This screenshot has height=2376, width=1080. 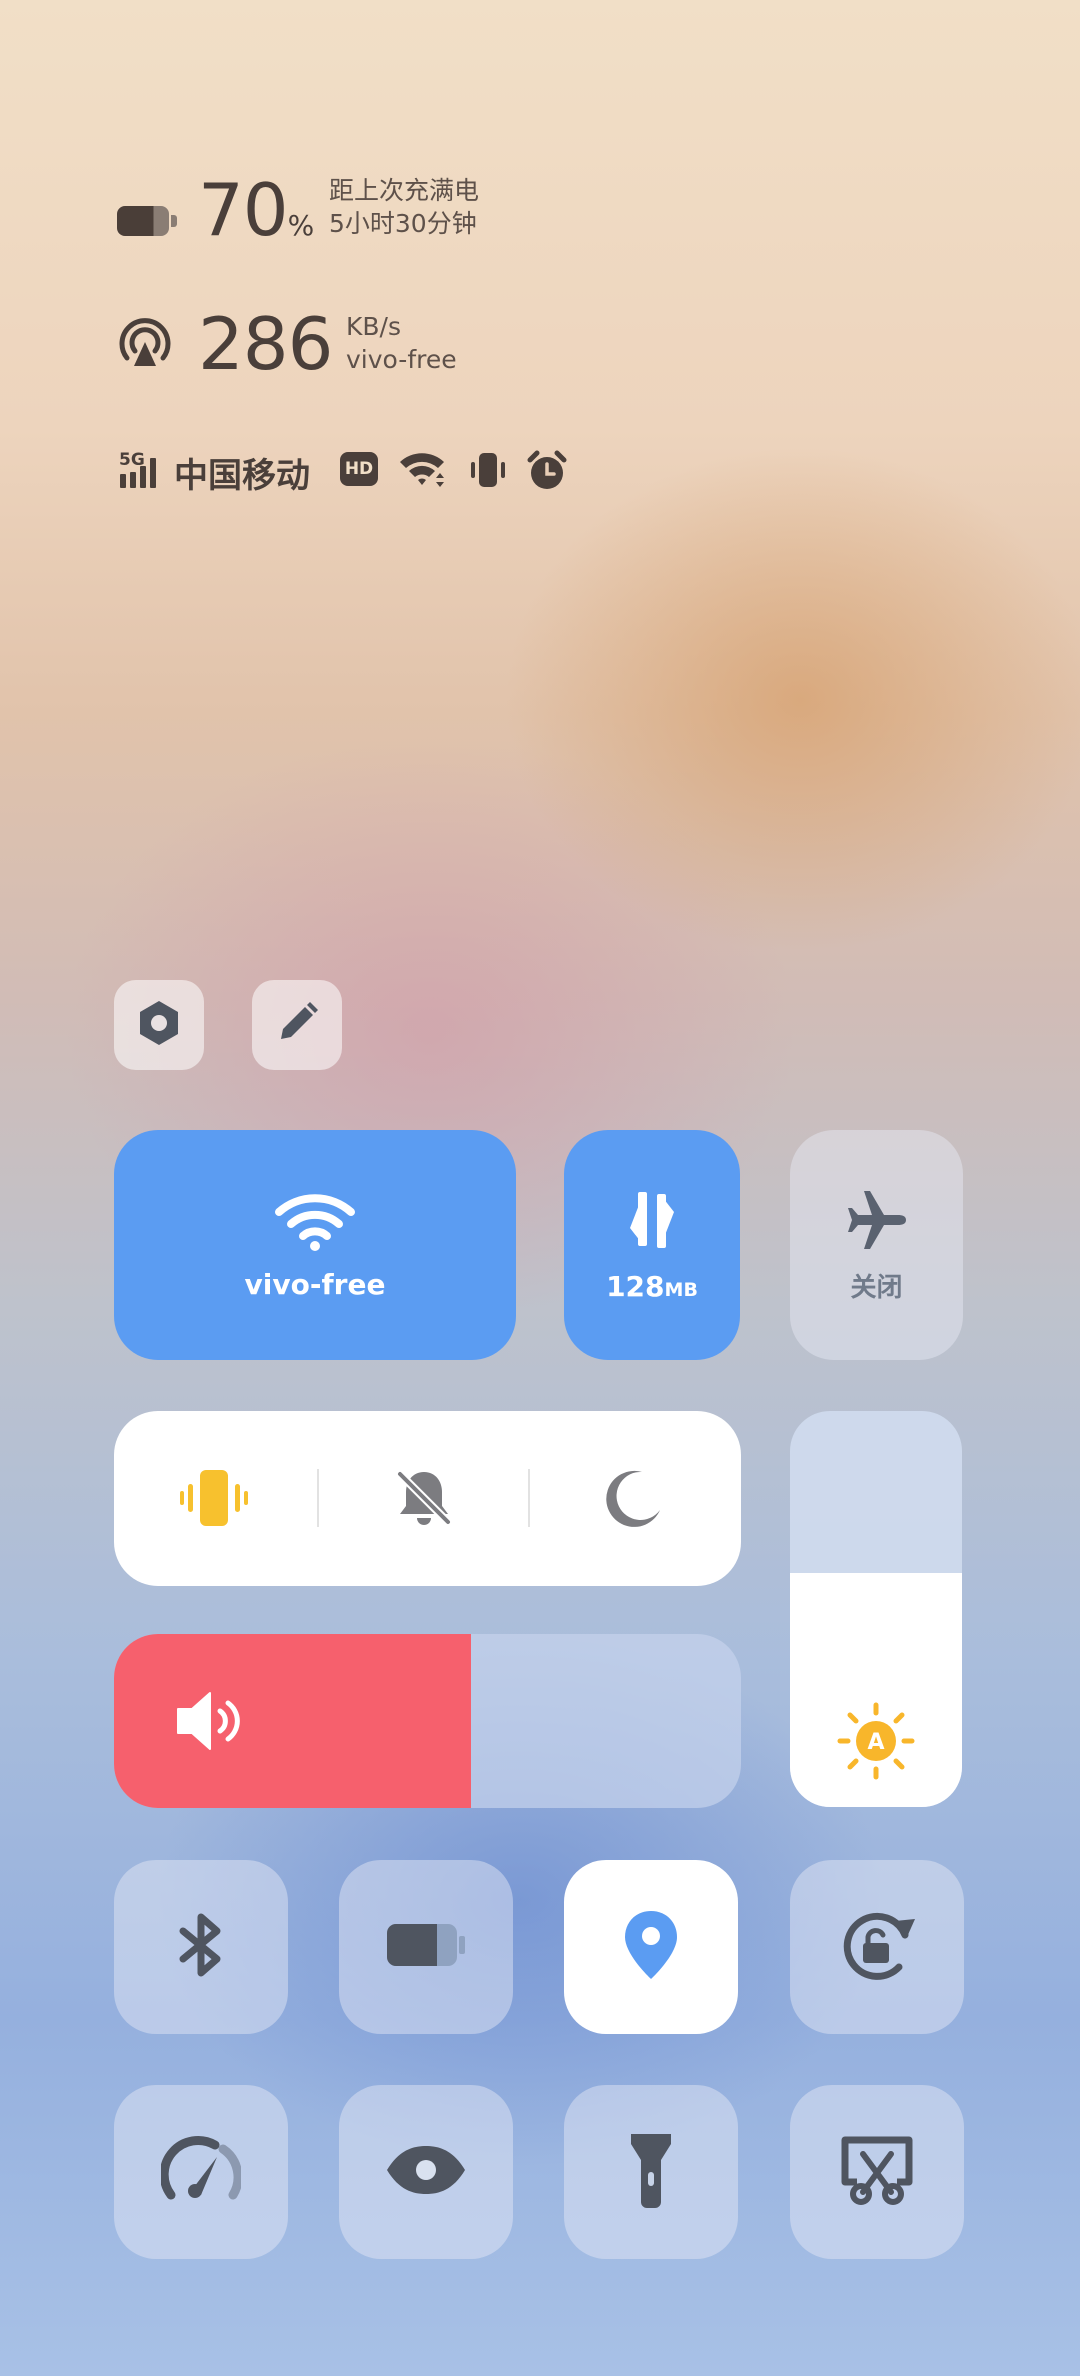 I want to click on ringer-mode-bar, so click(x=427, y=1498).